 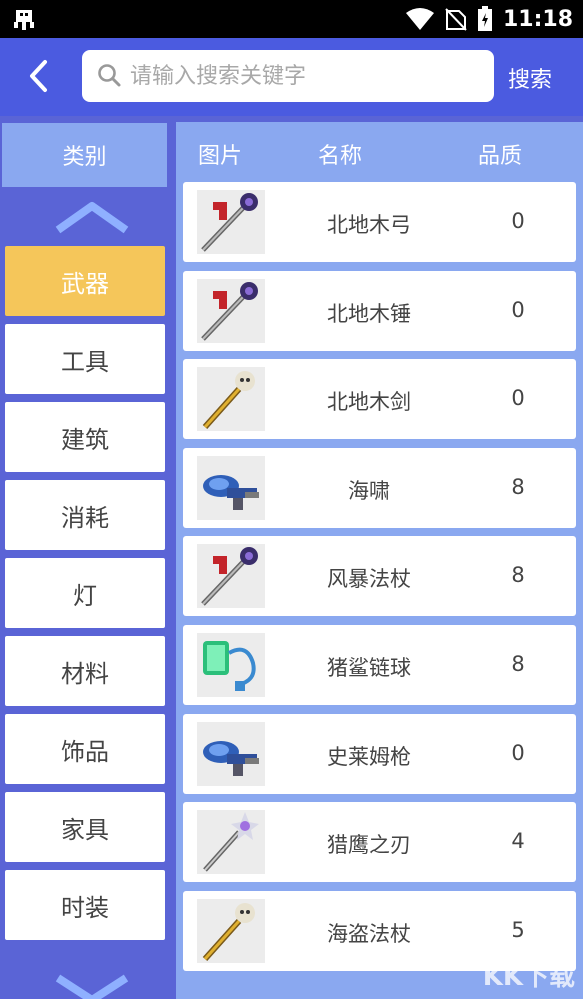 What do you see at coordinates (379, 151) in the screenshot?
I see `column-headers: 图片 名称 品质` at bounding box center [379, 151].